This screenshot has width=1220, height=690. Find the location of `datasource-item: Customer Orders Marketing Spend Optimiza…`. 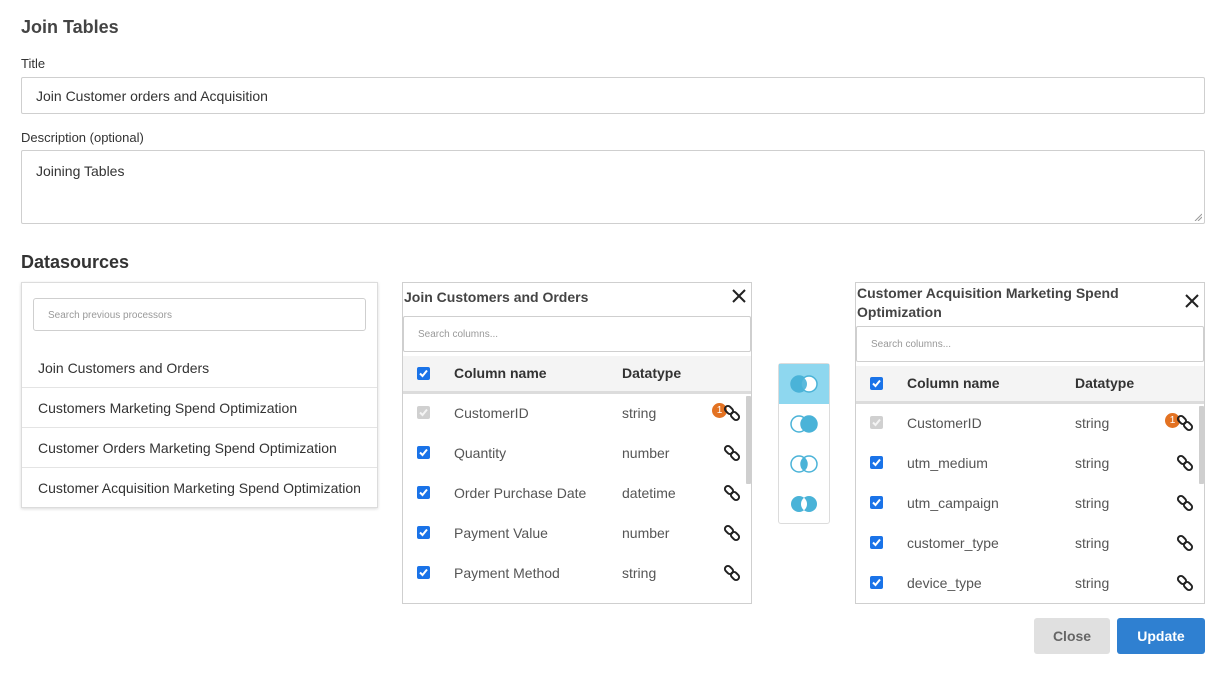

datasource-item: Customer Orders Marketing Spend Optimiza… is located at coordinates (199, 448).